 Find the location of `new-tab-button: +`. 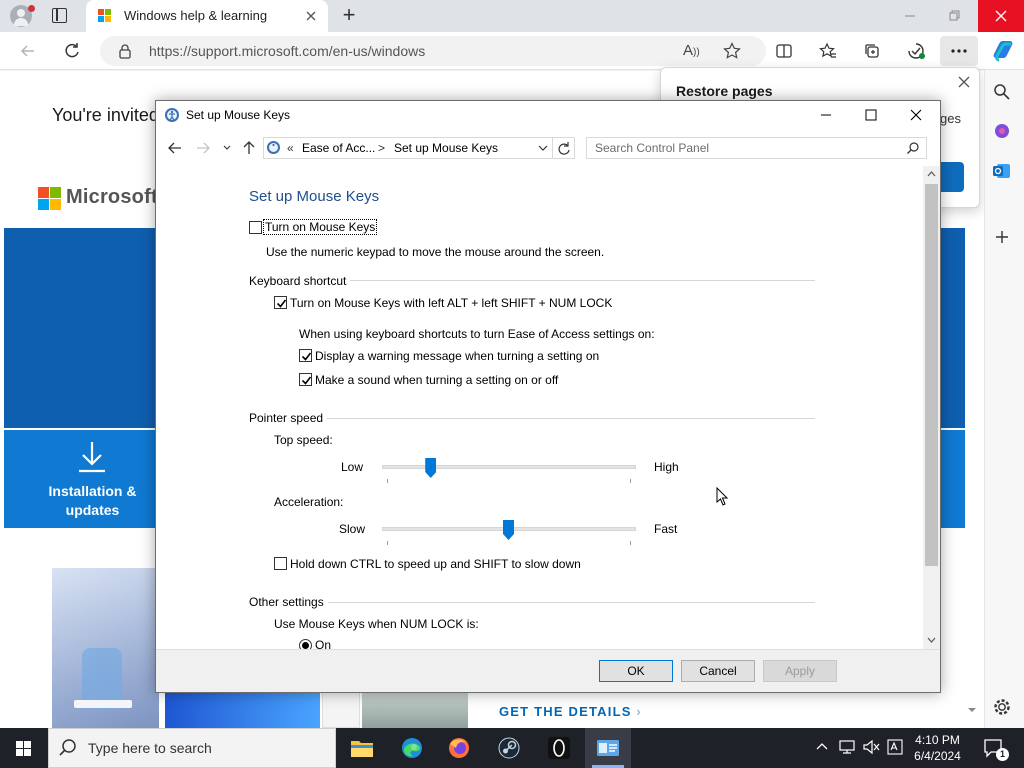

new-tab-button: + is located at coordinates (349, 15).